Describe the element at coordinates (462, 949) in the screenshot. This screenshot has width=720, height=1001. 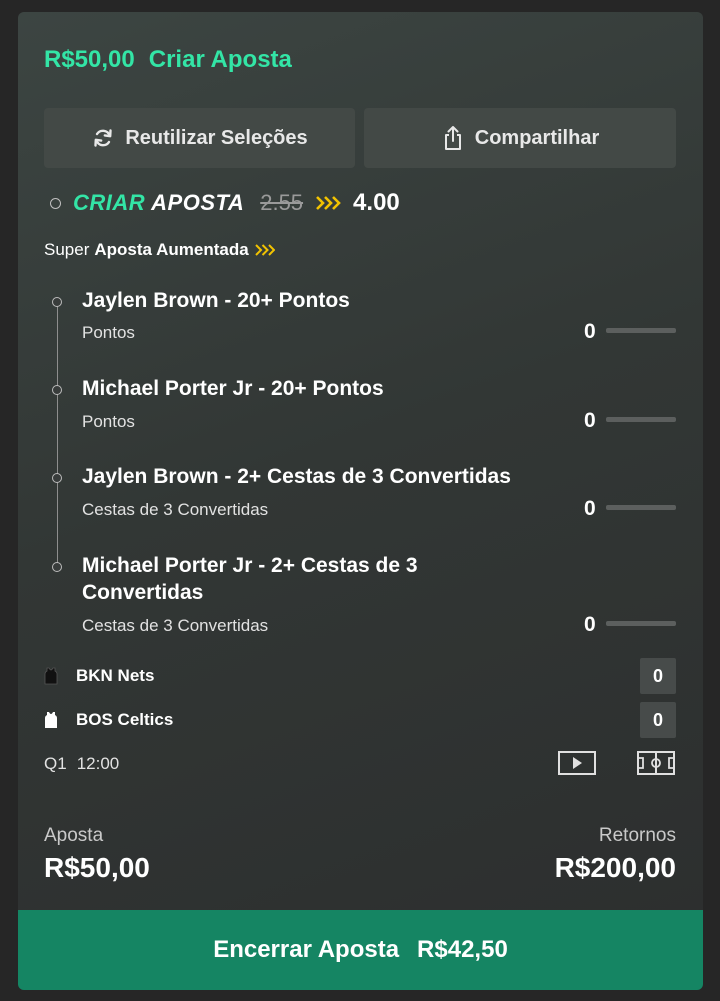
I see `cash-out-amount: R$42,50` at that location.